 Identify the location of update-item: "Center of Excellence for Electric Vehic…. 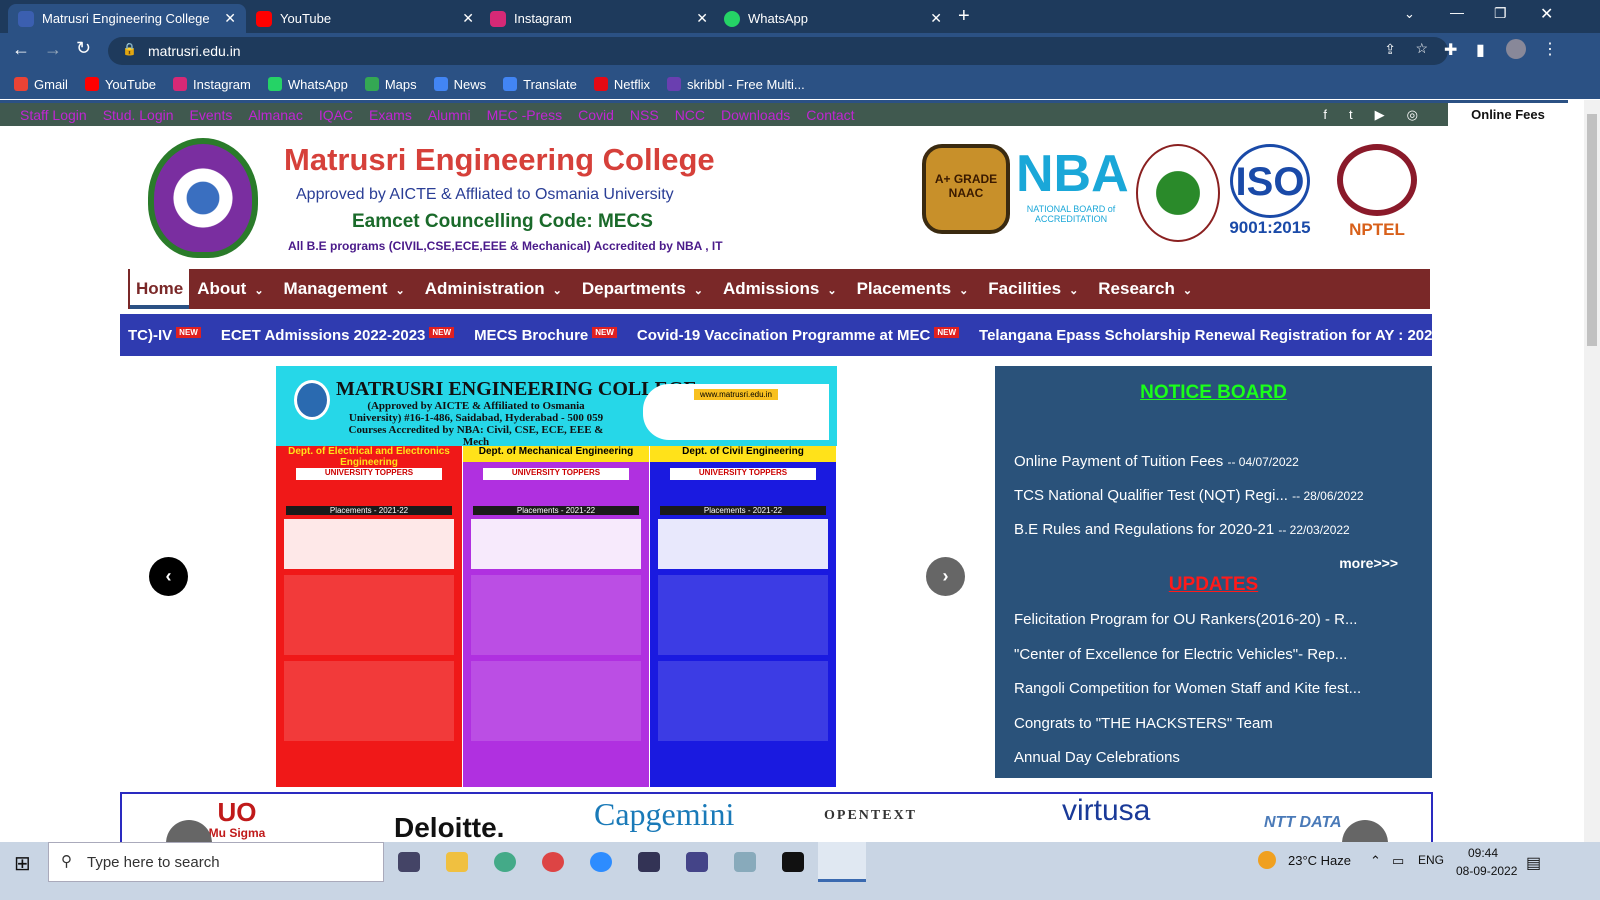
(1180, 654).